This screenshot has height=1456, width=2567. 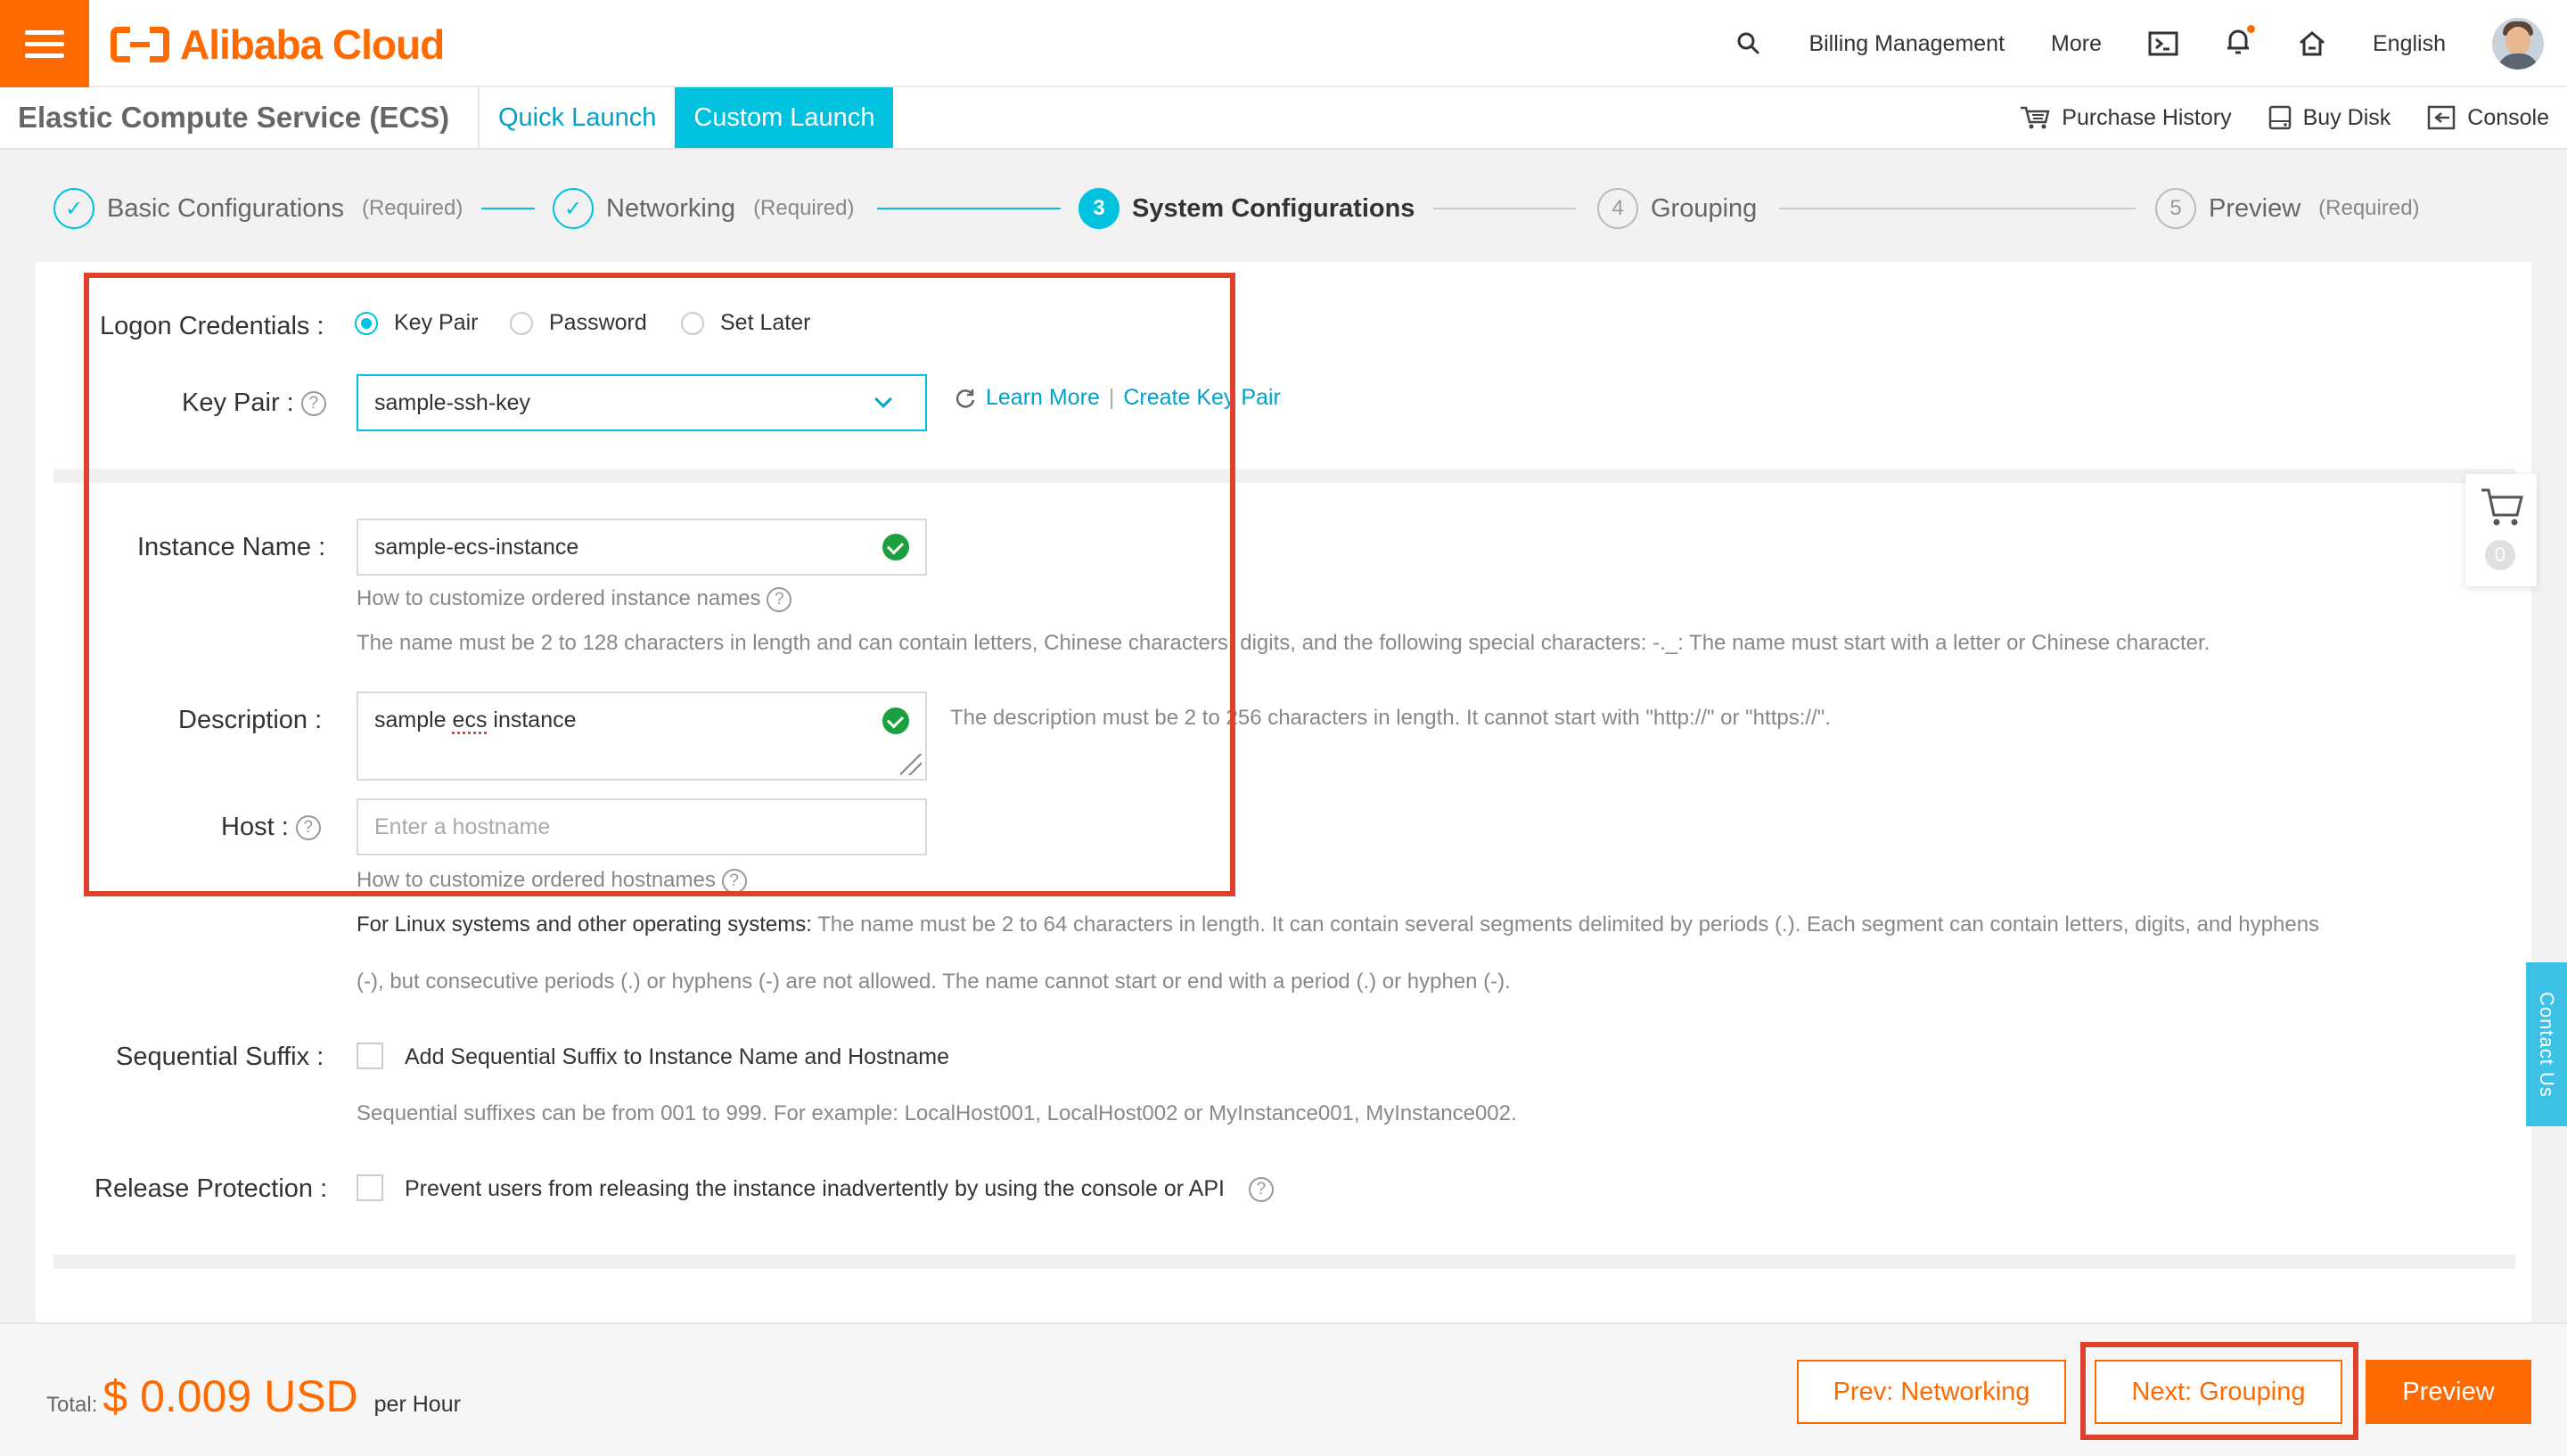 What do you see at coordinates (1043, 398) in the screenshot?
I see `learn-more-link: Learn More` at bounding box center [1043, 398].